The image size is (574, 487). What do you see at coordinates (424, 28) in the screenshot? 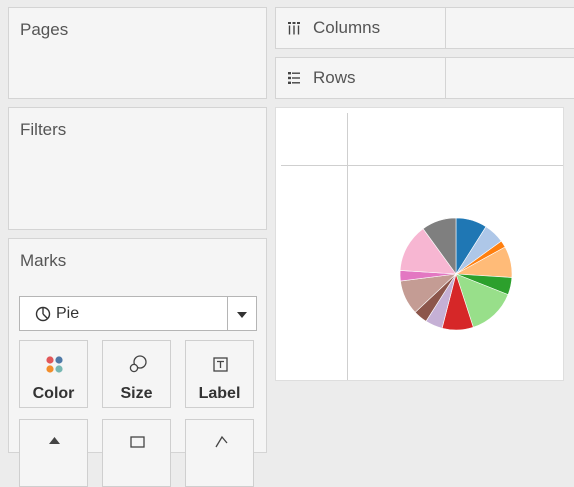
I see `columns-shelf: Columns` at bounding box center [424, 28].